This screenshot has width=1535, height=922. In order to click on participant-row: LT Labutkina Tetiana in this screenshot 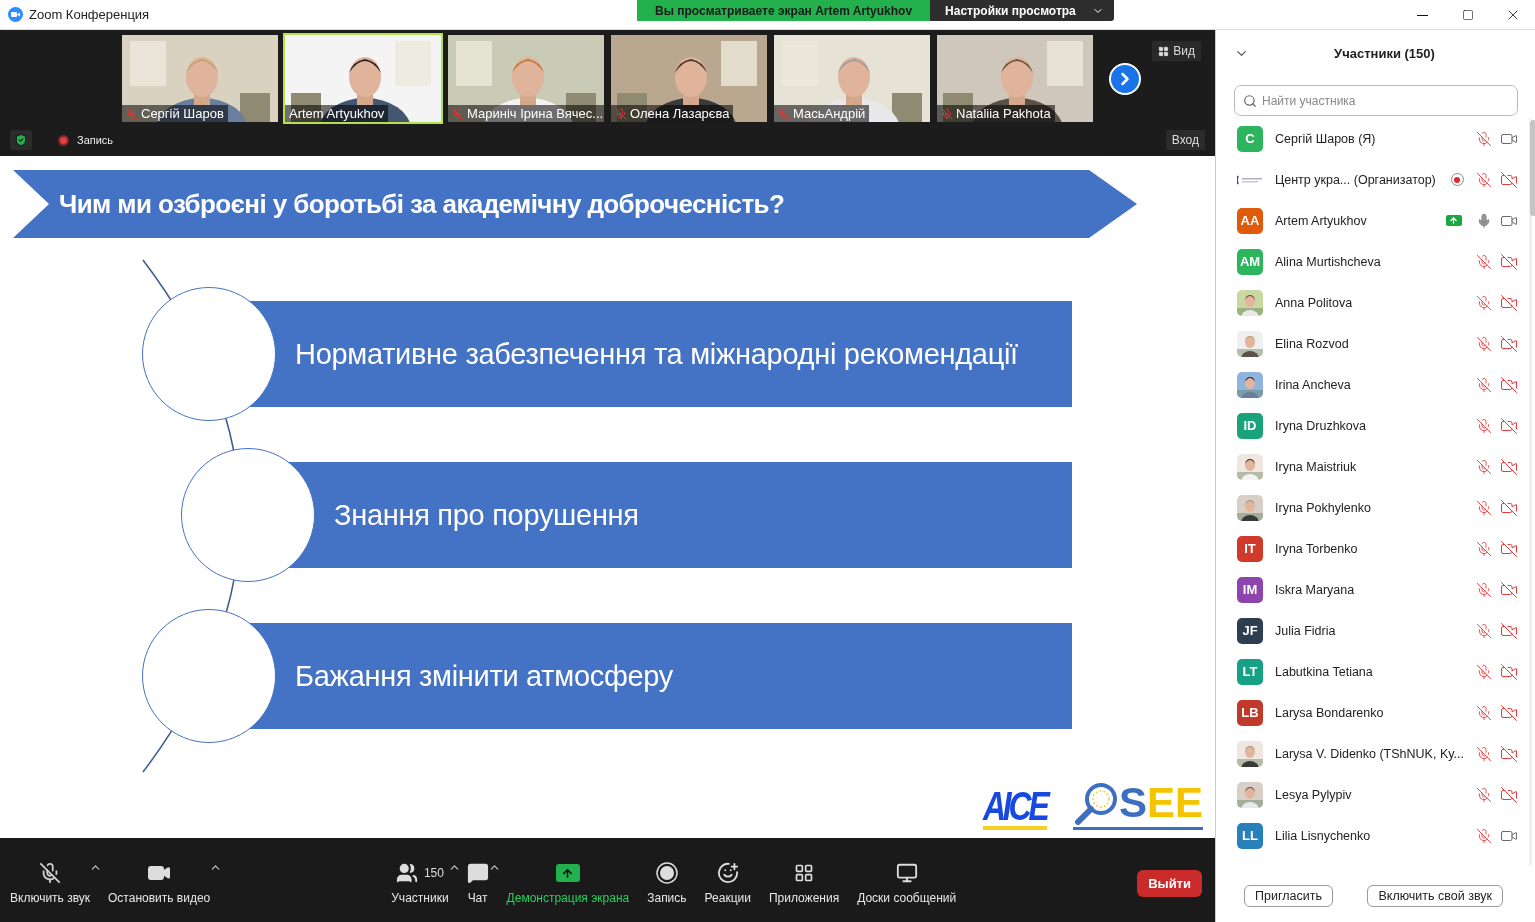, I will do `click(1371, 671)`.